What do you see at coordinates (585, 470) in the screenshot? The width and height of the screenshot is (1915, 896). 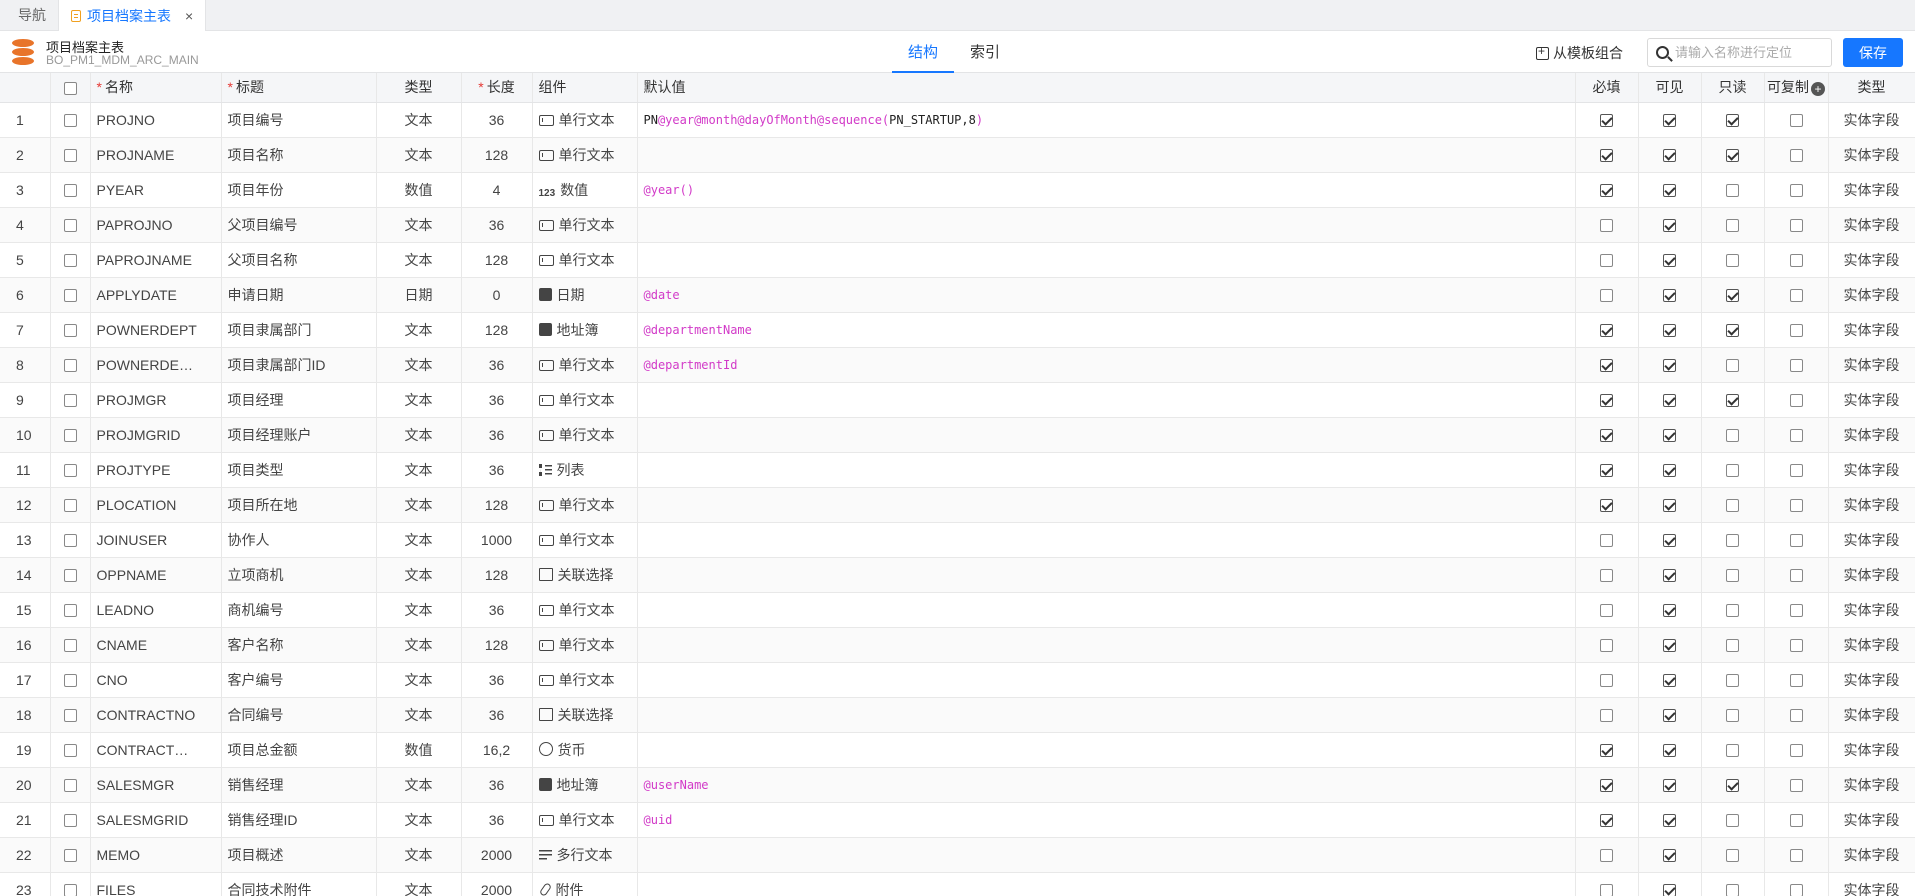 I see `field-component: 列表` at bounding box center [585, 470].